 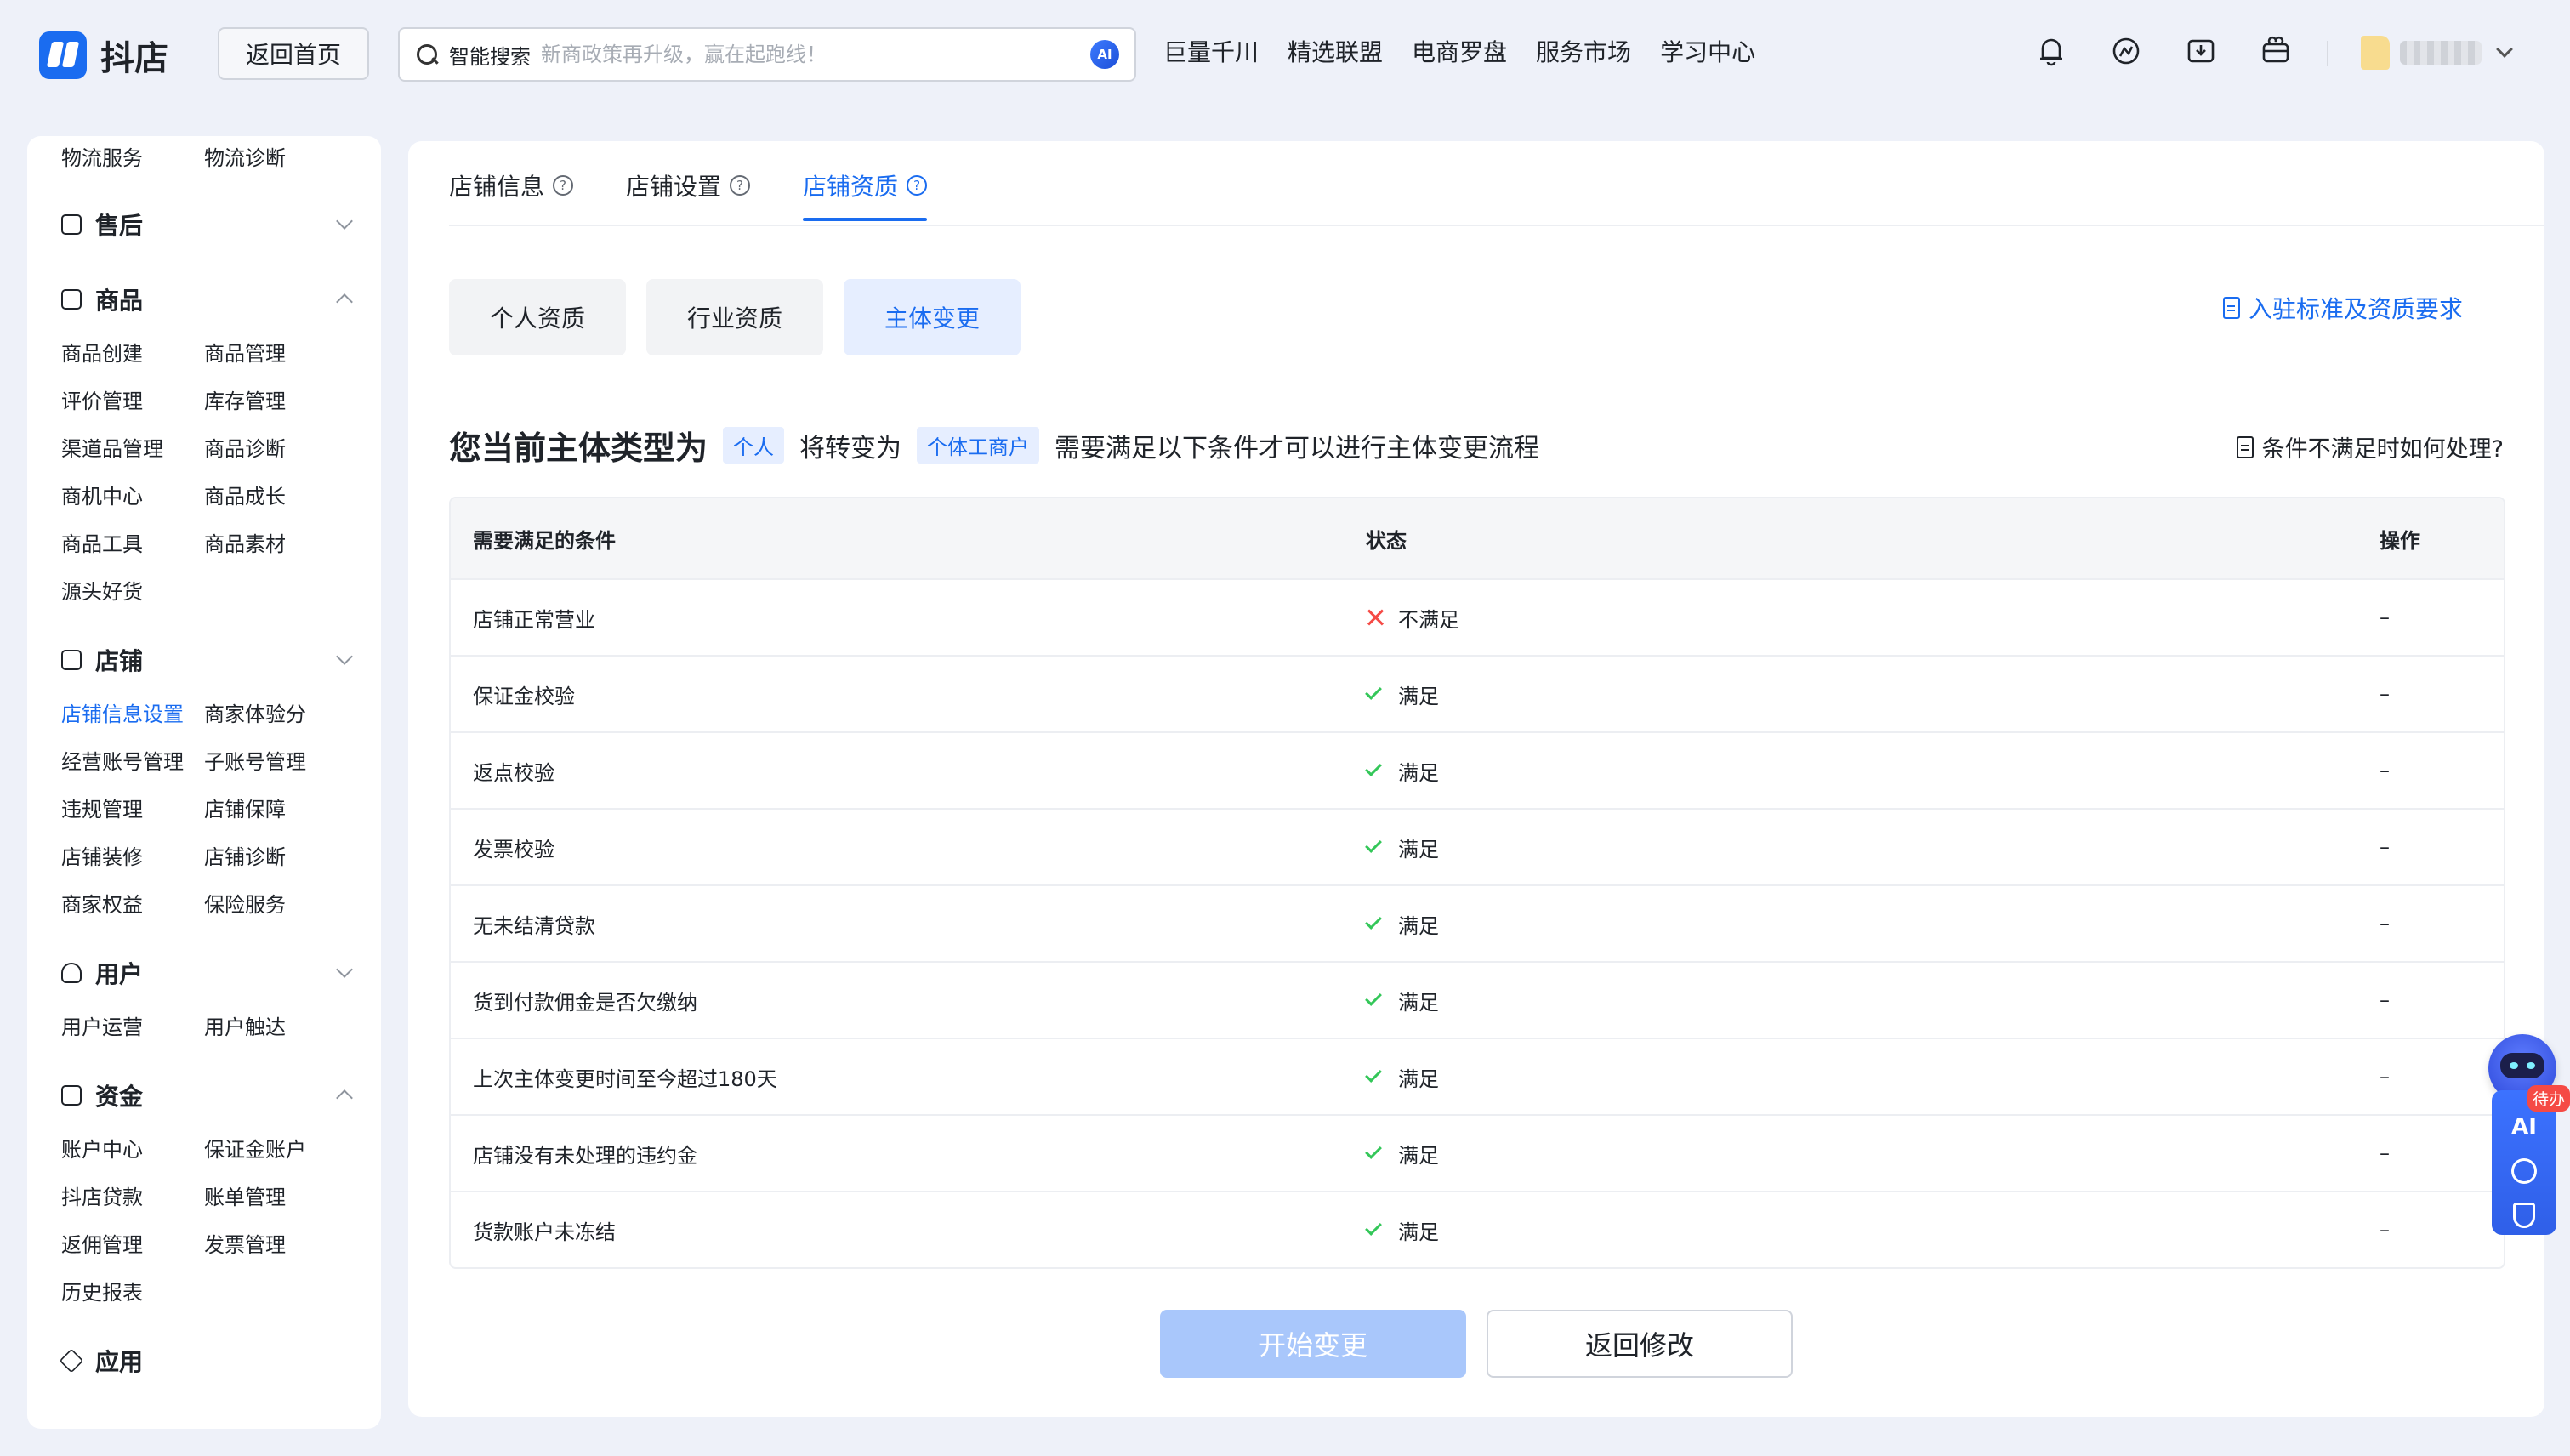 I want to click on sidebar-item-shop-info-settings: 店铺信息设置, so click(x=123, y=712).